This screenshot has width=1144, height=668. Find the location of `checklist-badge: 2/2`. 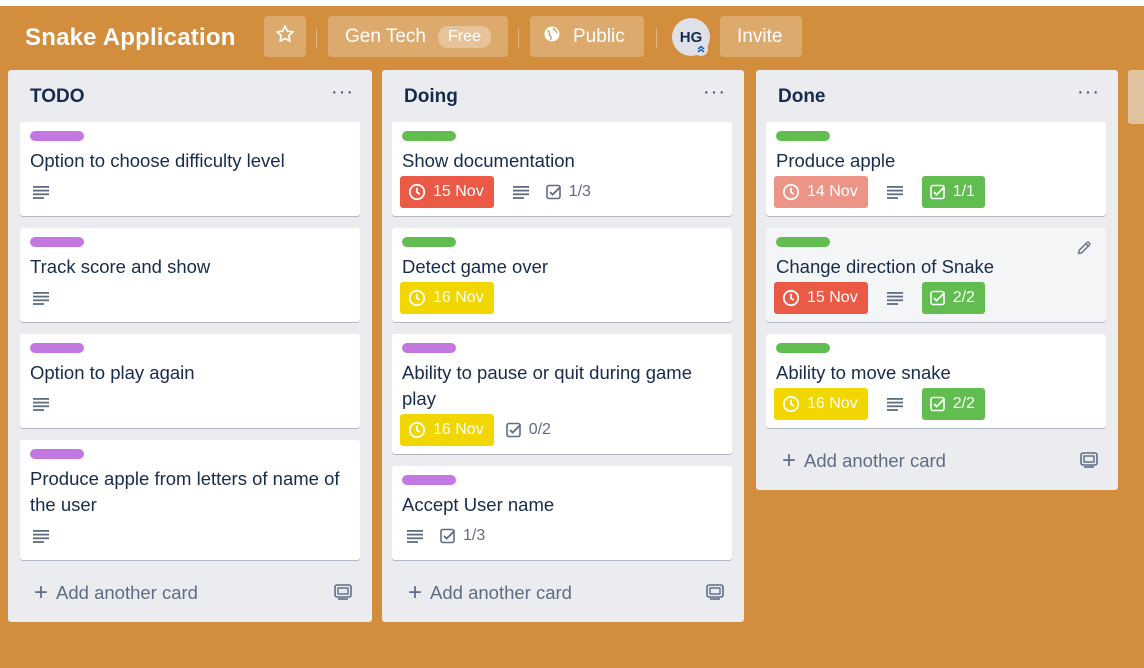

checklist-badge: 2/2 is located at coordinates (953, 404).